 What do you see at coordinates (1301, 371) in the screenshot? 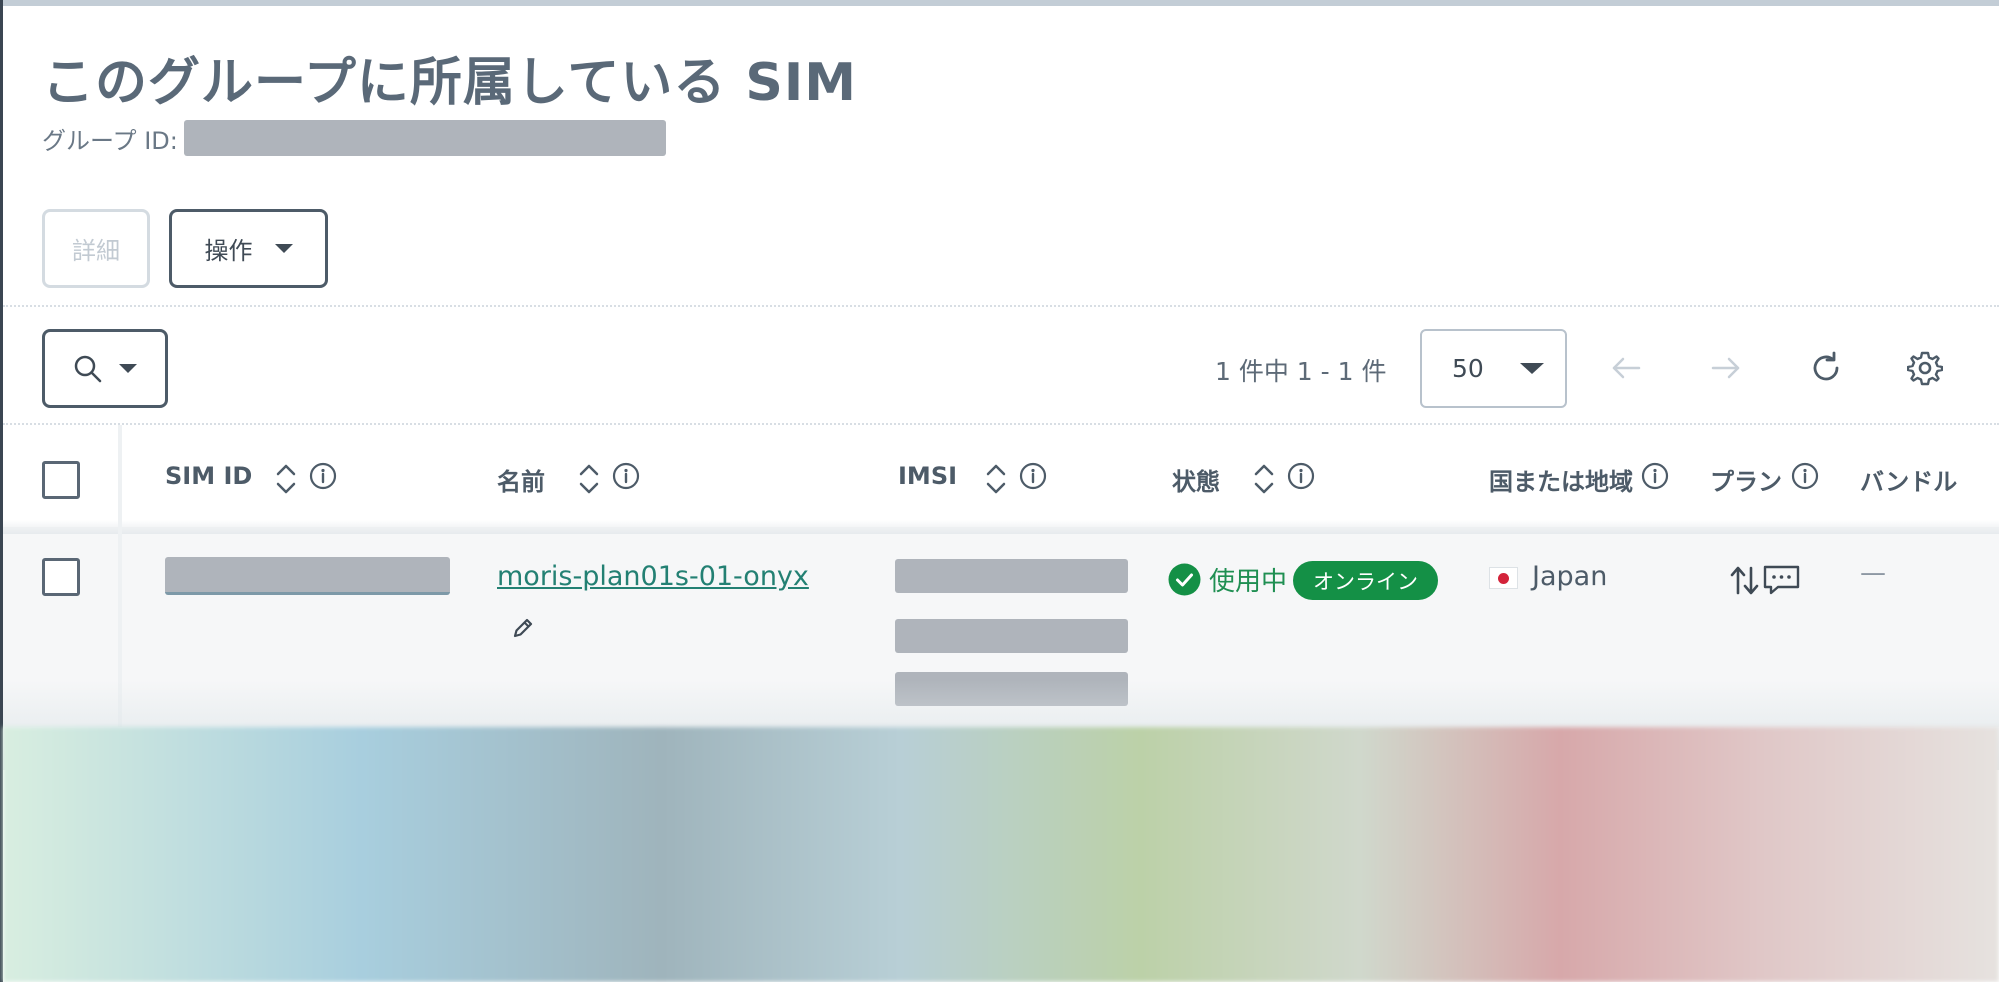
I see `pagination-count: 1 件中 1 - 1 件` at bounding box center [1301, 371].